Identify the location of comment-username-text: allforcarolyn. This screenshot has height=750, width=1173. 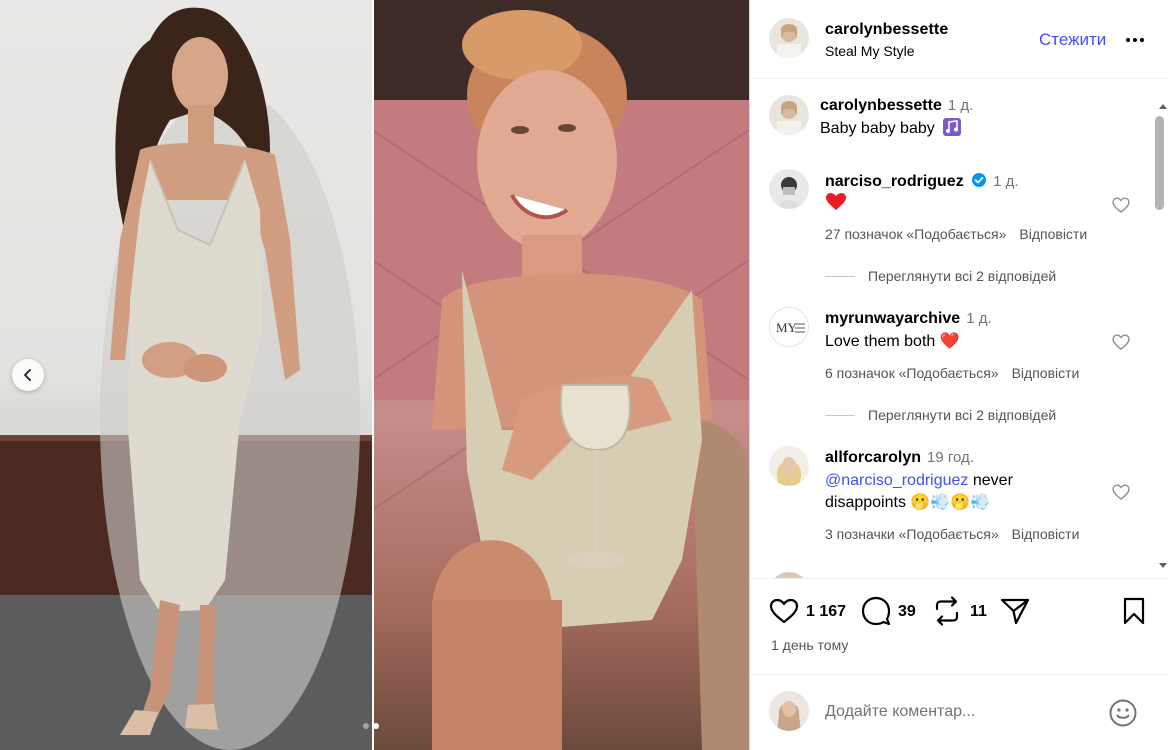
(873, 457).